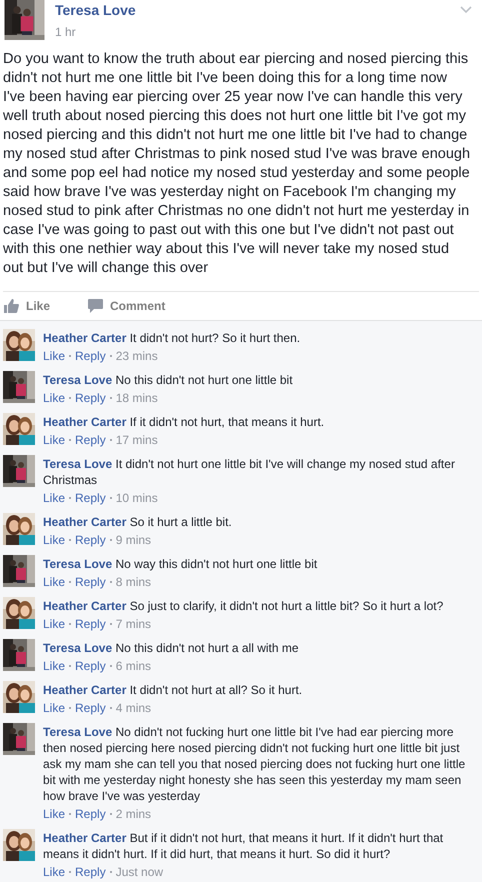 The image size is (482, 882). I want to click on comment-text: Teresa Love No this didn't not hurt a all with me, so click(171, 648).